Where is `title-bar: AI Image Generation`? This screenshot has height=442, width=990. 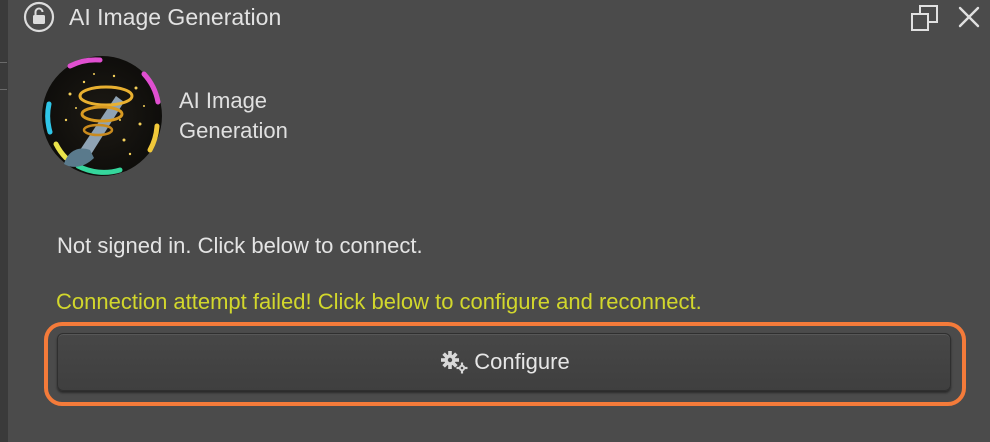
title-bar: AI Image Generation is located at coordinates (499, 18).